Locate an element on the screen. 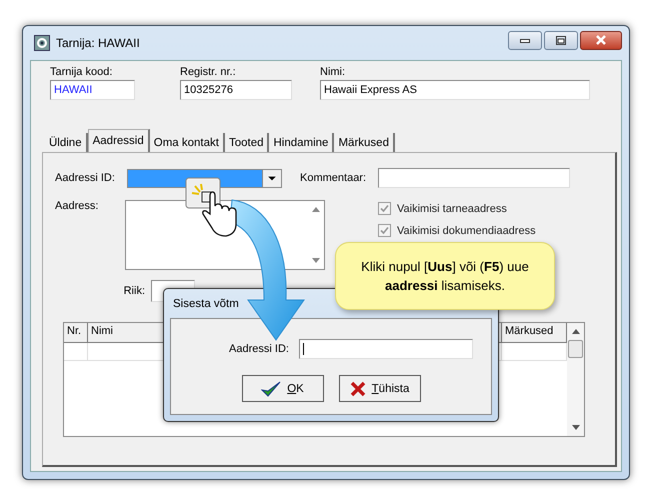 Image resolution: width=652 pixels, height=500 pixels. tooltip-callout: Kliki nupul [Uus] või (F5) uue aadressi lisamiseks. is located at coordinates (445, 276).